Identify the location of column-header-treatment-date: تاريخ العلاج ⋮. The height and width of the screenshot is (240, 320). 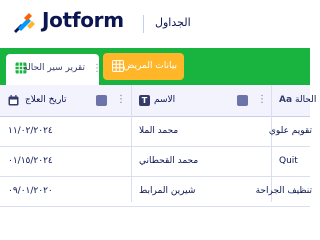
(65, 101).